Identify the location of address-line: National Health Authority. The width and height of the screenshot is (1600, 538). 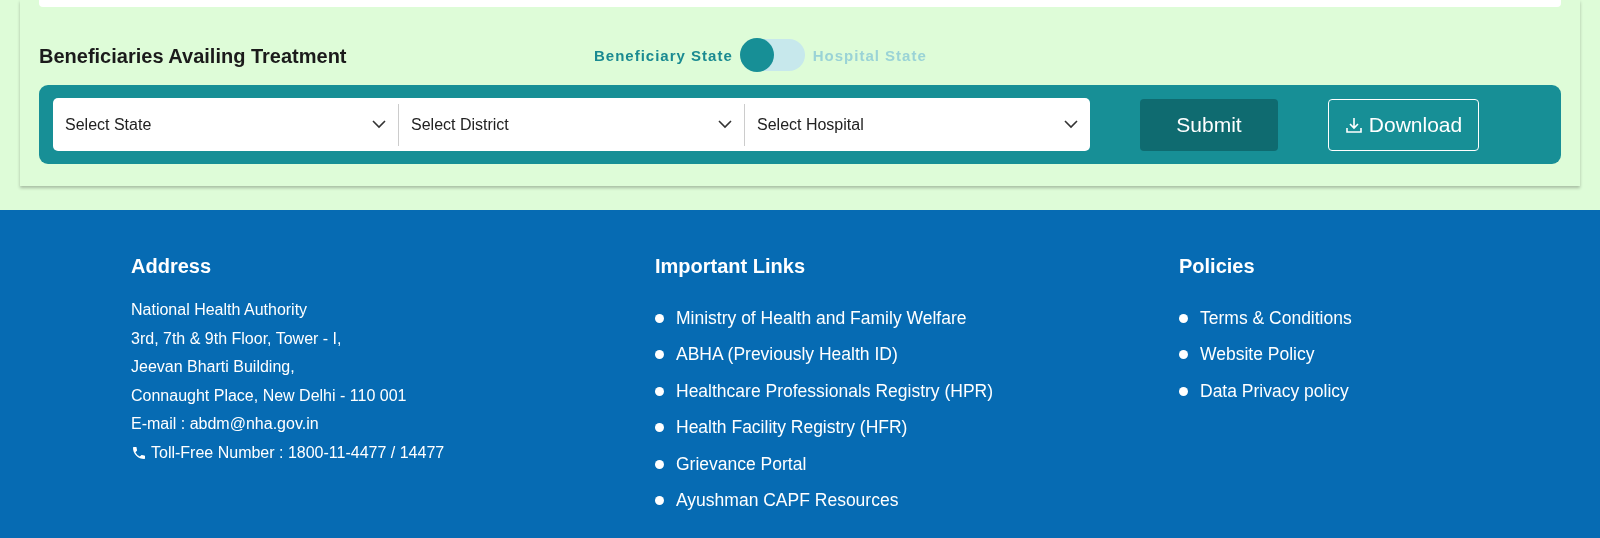
(220, 310).